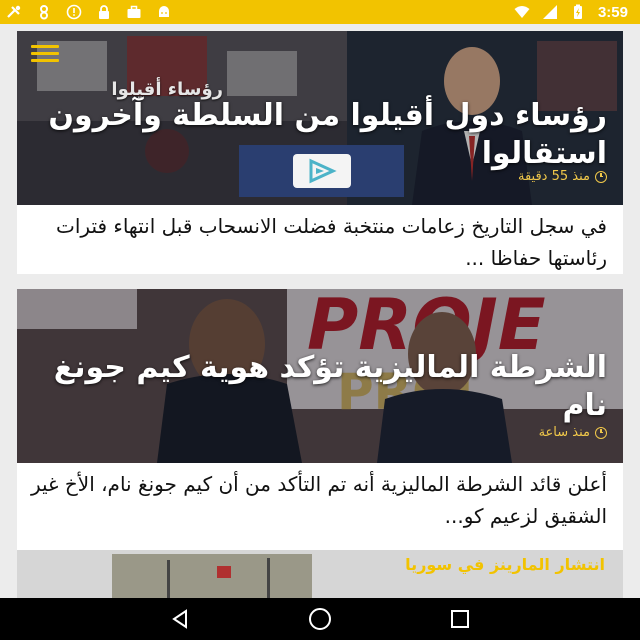 This screenshot has width=640, height=640. What do you see at coordinates (564, 432) in the screenshot?
I see `timestamp-text: منذ ساعة` at bounding box center [564, 432].